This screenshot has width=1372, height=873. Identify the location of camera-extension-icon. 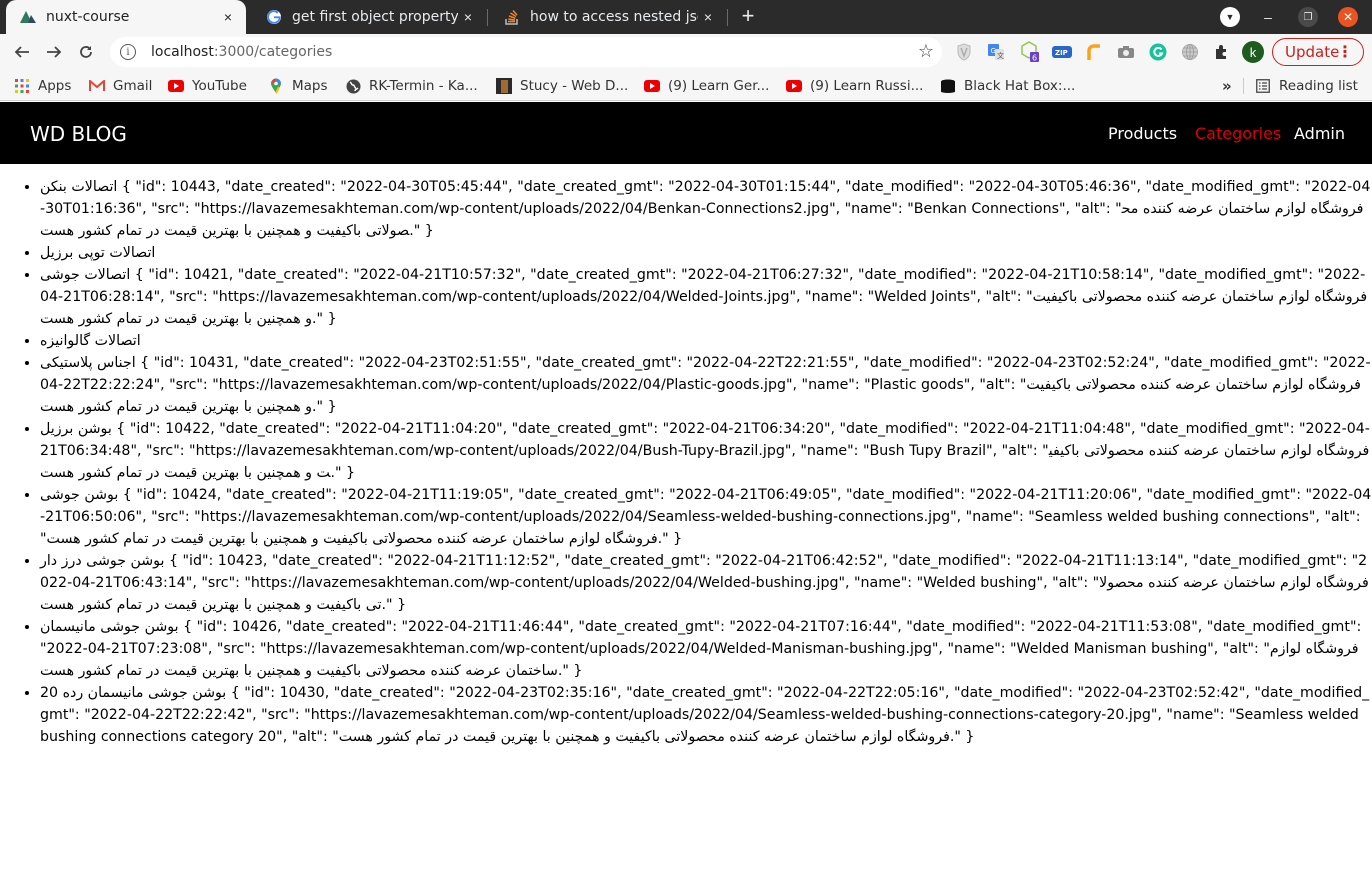
(1126, 52).